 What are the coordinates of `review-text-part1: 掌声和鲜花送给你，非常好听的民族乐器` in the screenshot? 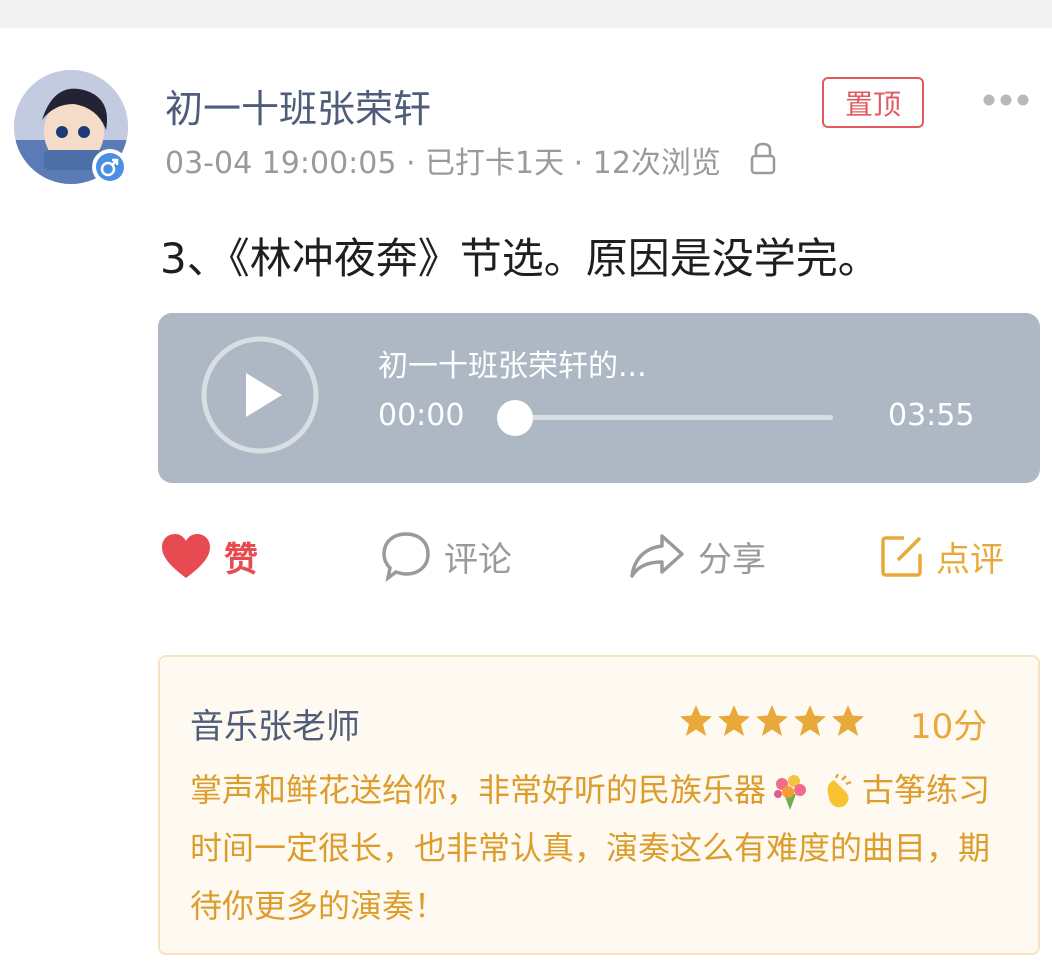 It's located at (478, 790).